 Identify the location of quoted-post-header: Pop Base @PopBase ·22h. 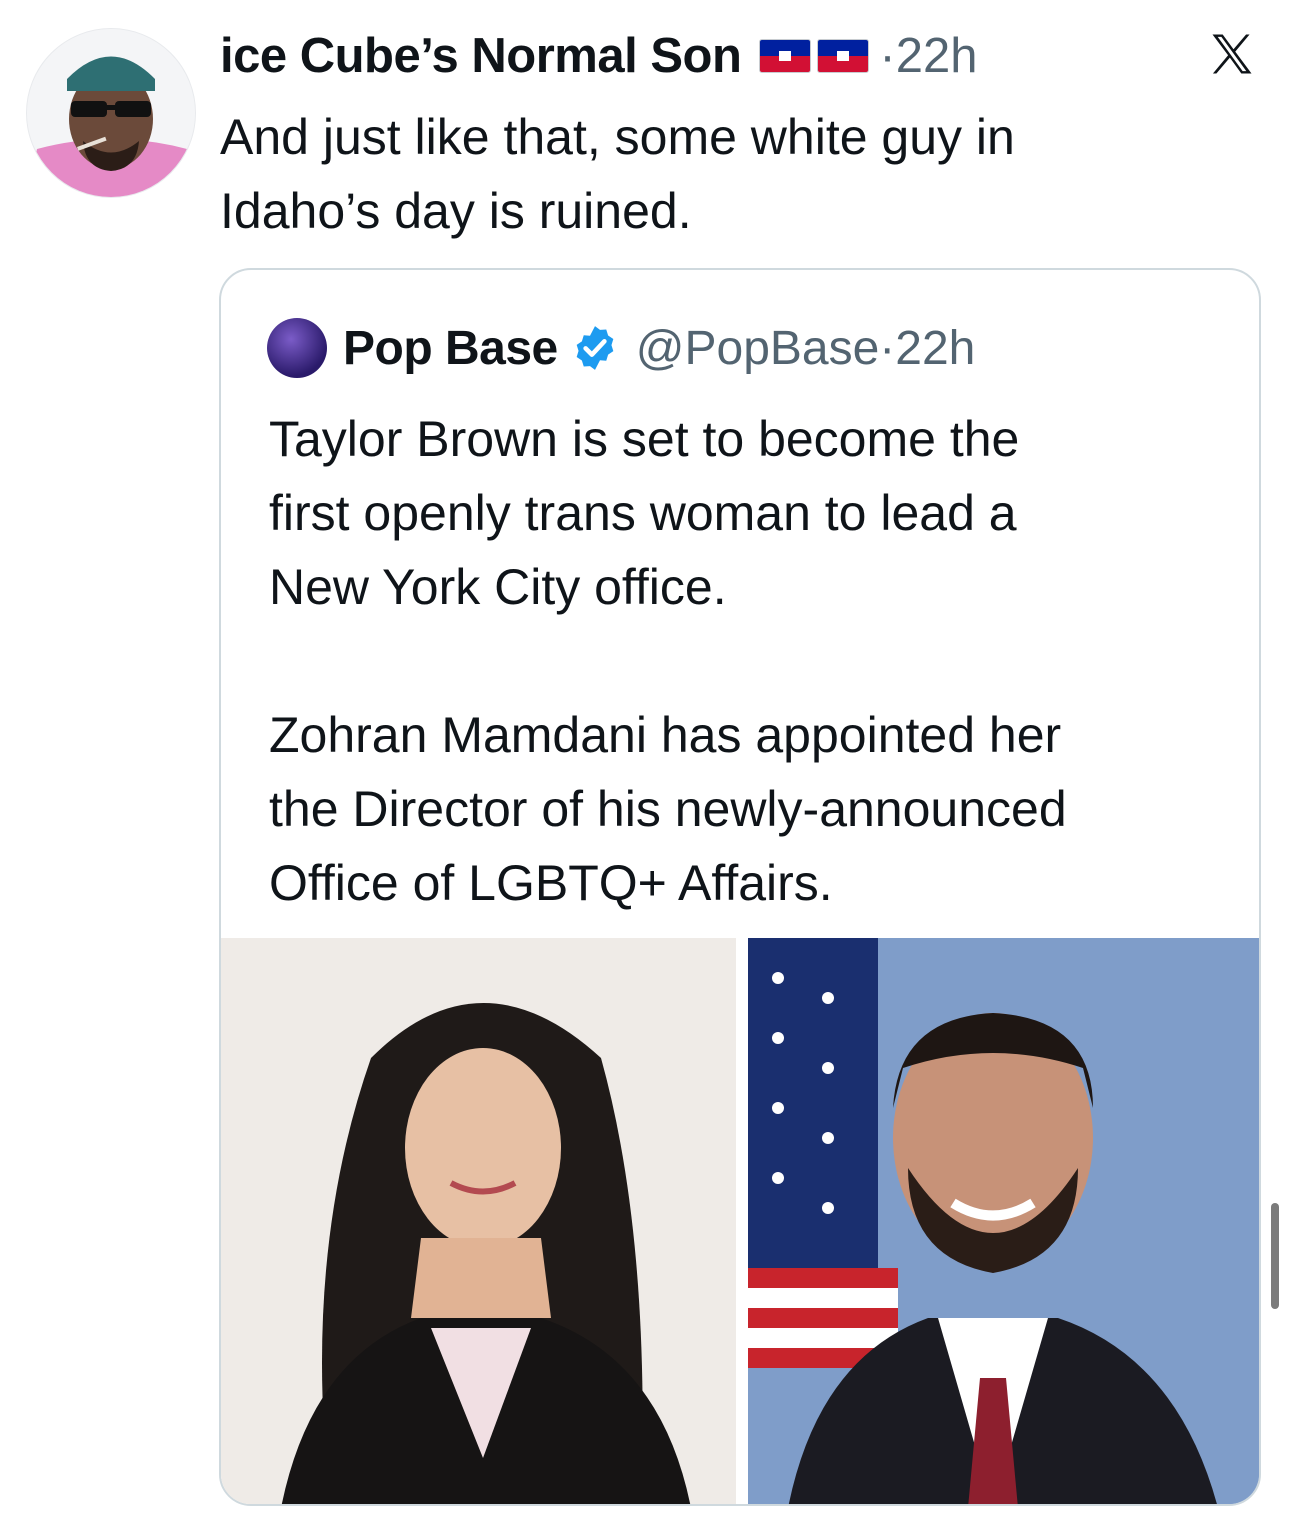
(659, 348).